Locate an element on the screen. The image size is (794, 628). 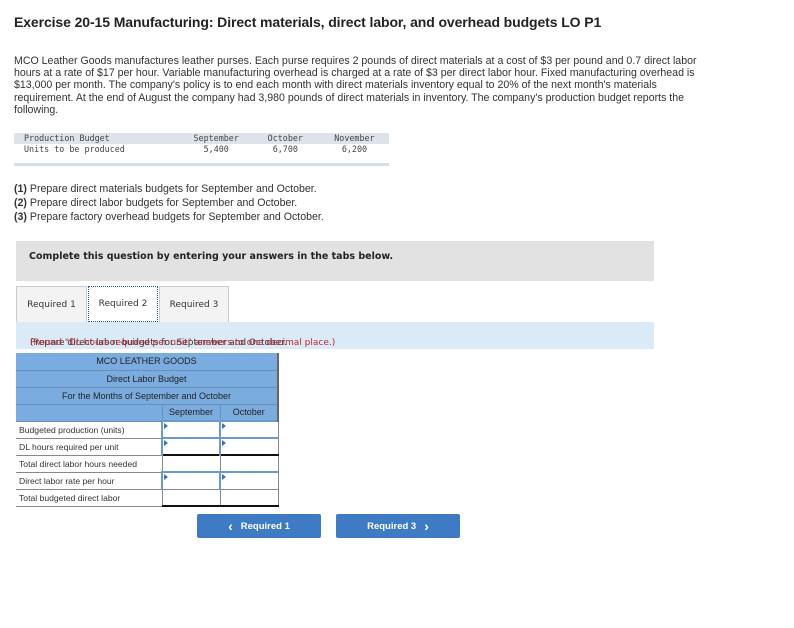
dl-rate-october-input is located at coordinates (249, 480).